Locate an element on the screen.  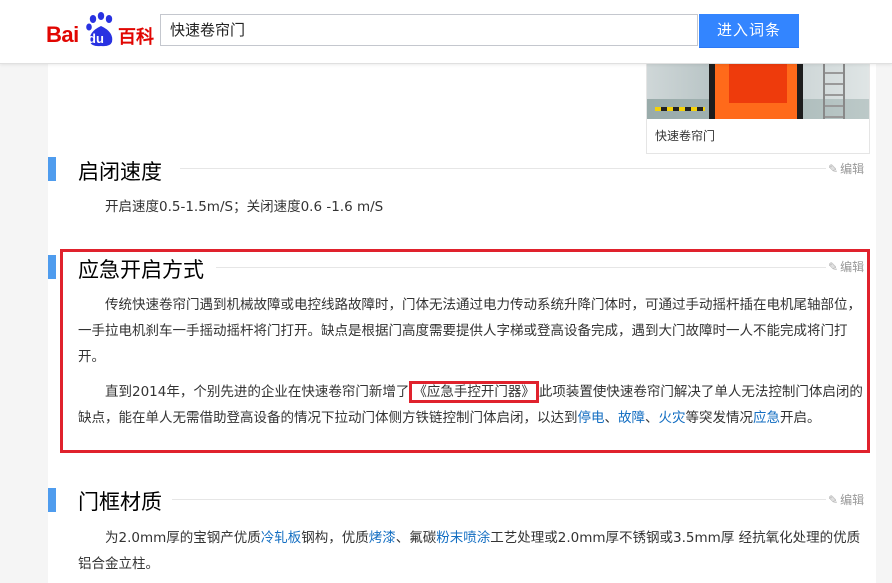
logo-baike-text: 百科 is located at coordinates (136, 37).